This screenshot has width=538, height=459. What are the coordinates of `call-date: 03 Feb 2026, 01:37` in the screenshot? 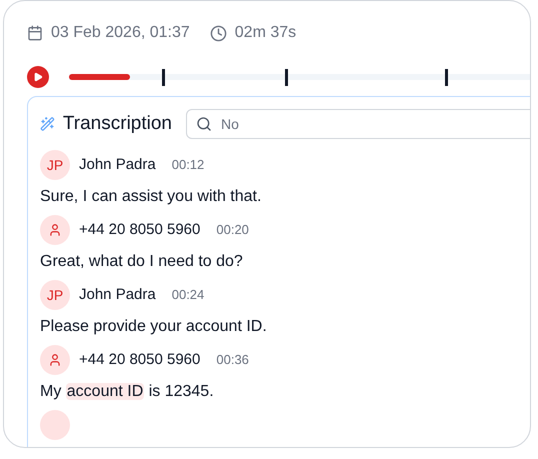 It's located at (120, 33).